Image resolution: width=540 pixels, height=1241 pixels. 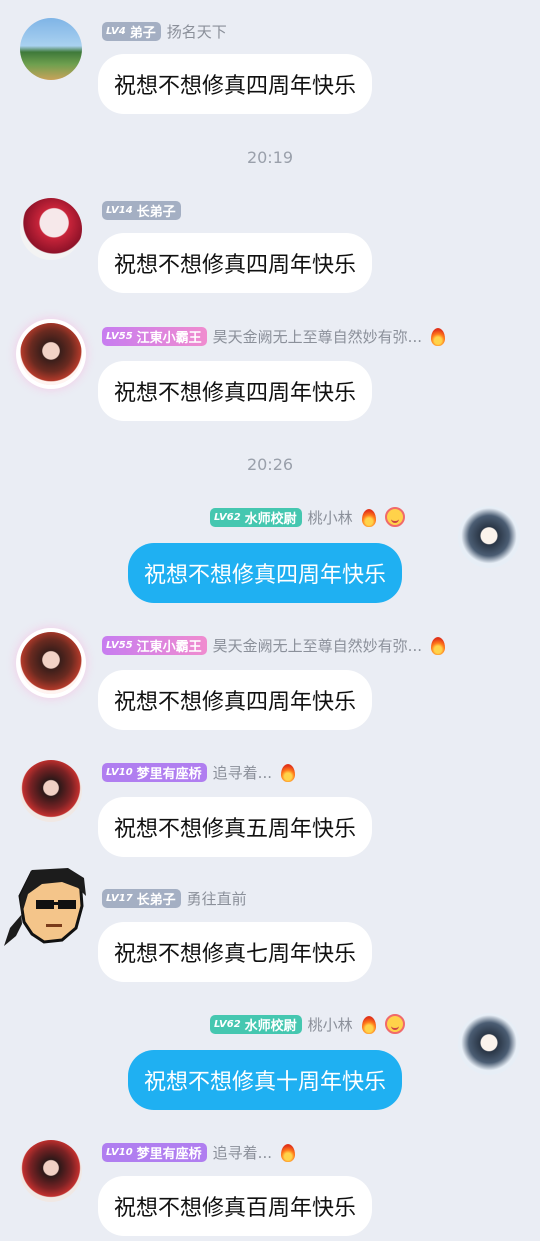 What do you see at coordinates (51, 49) in the screenshot?
I see `landscape-avatar-icon` at bounding box center [51, 49].